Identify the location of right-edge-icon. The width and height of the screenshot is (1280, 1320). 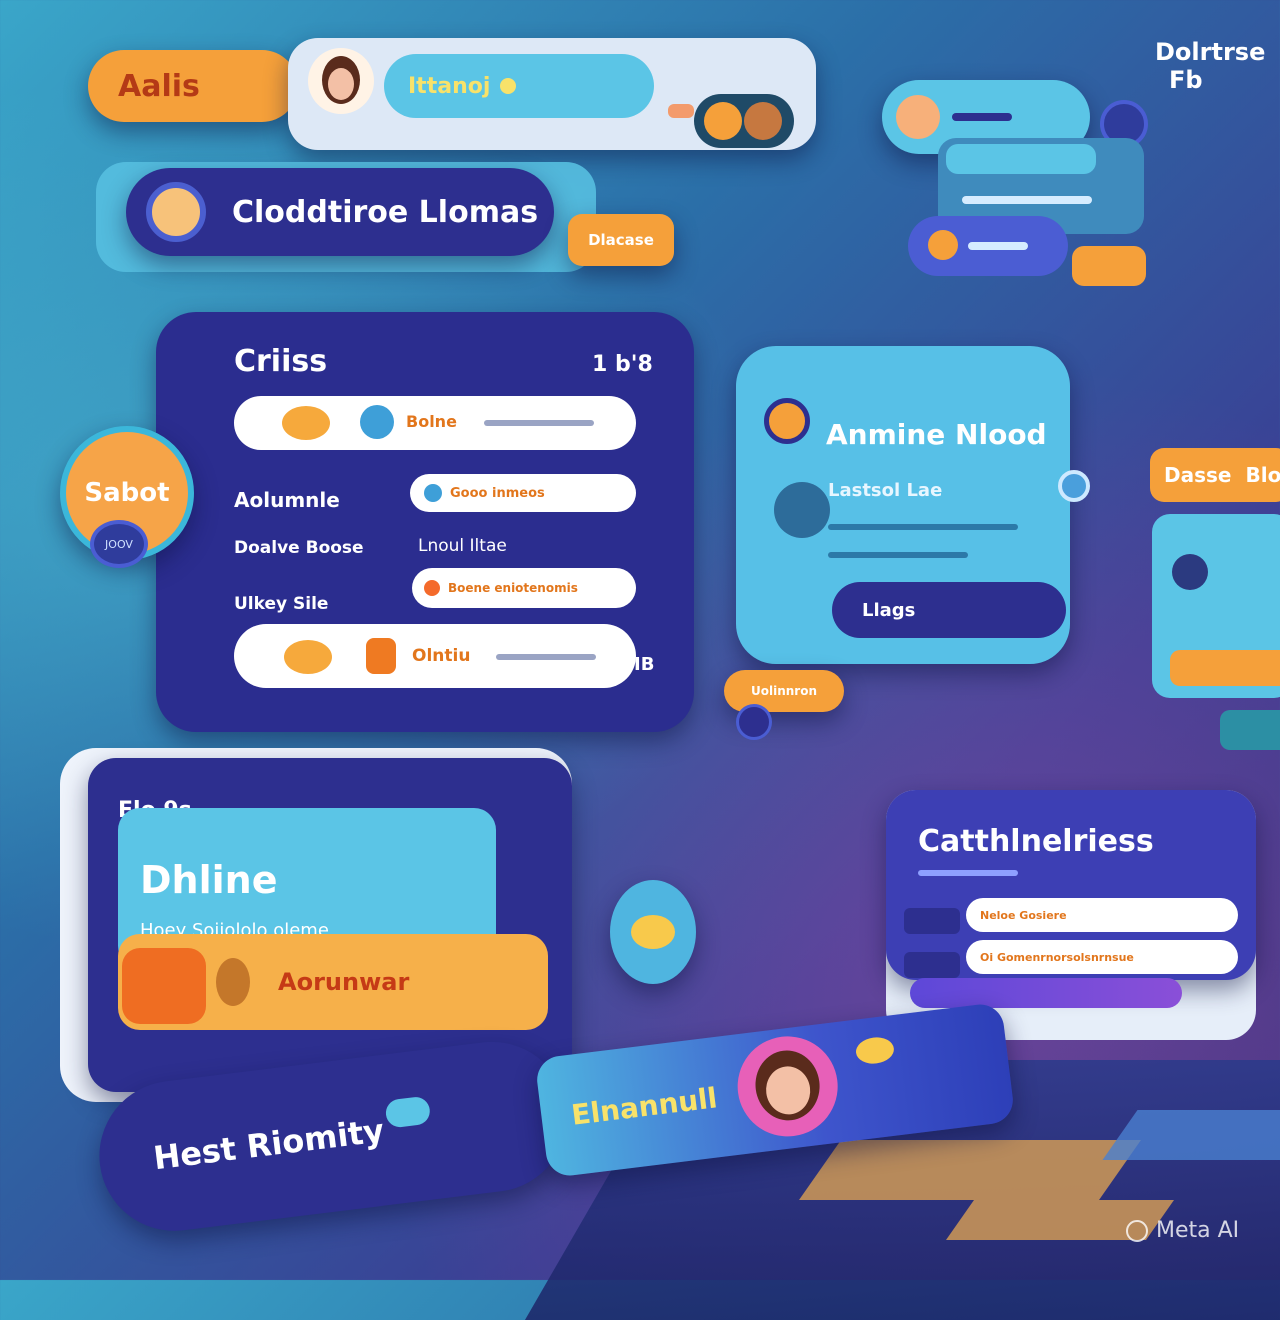
(1190, 572).